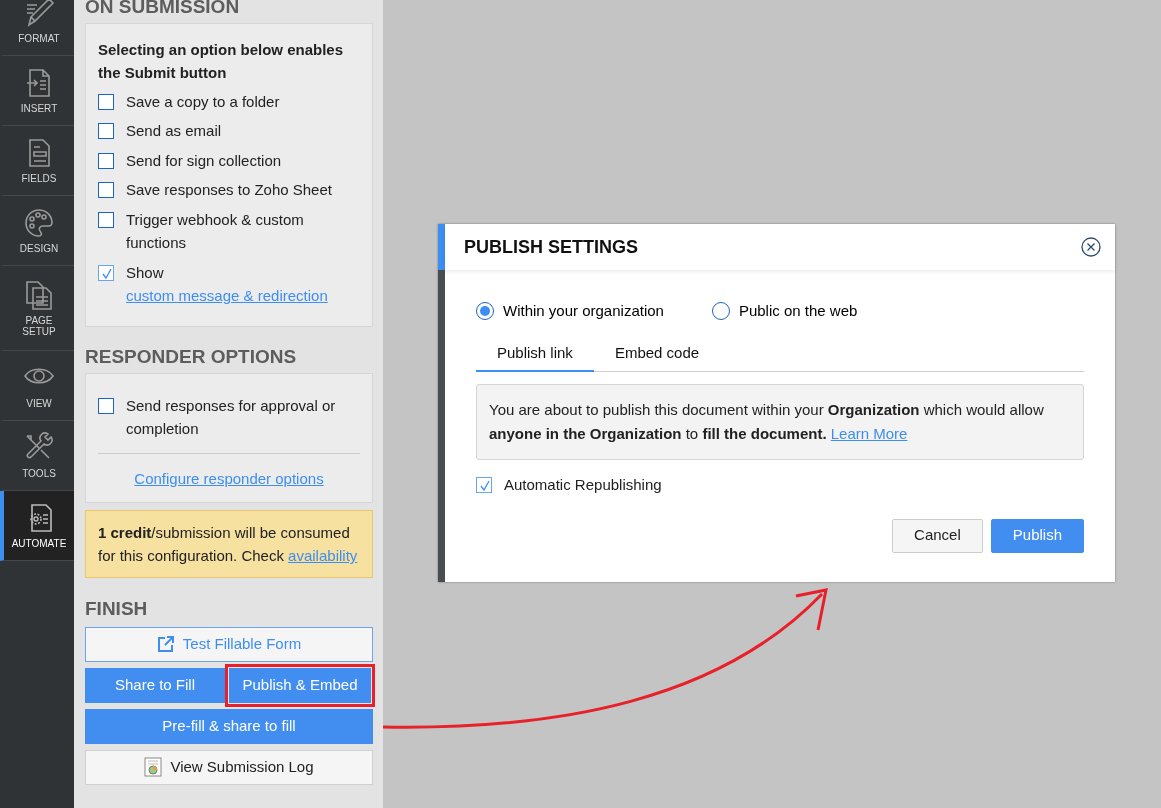 This screenshot has height=808, width=1161. I want to click on radio-option: Public on the web, so click(784, 311).